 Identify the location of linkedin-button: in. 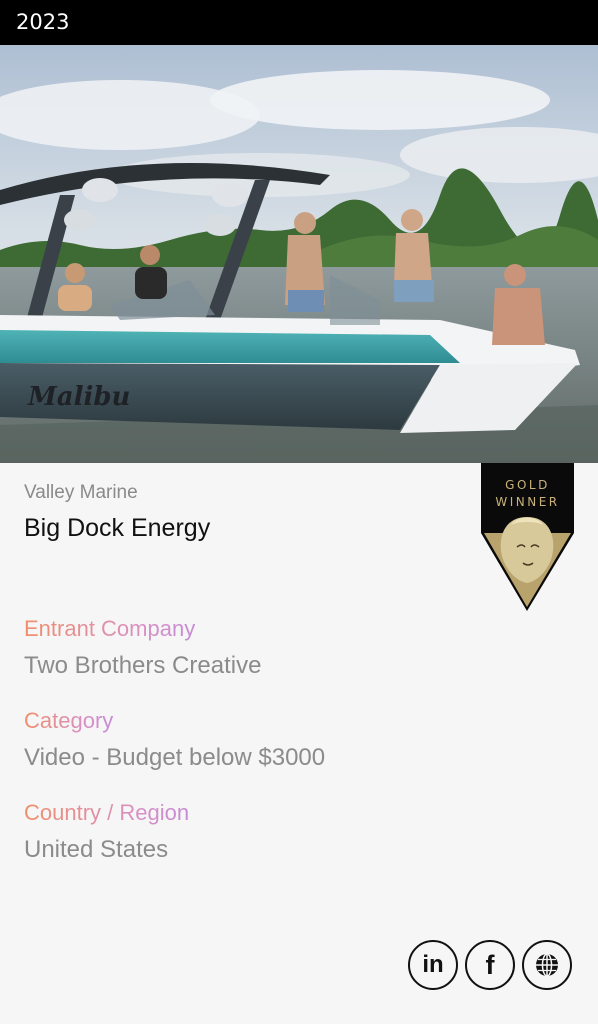
(433, 965).